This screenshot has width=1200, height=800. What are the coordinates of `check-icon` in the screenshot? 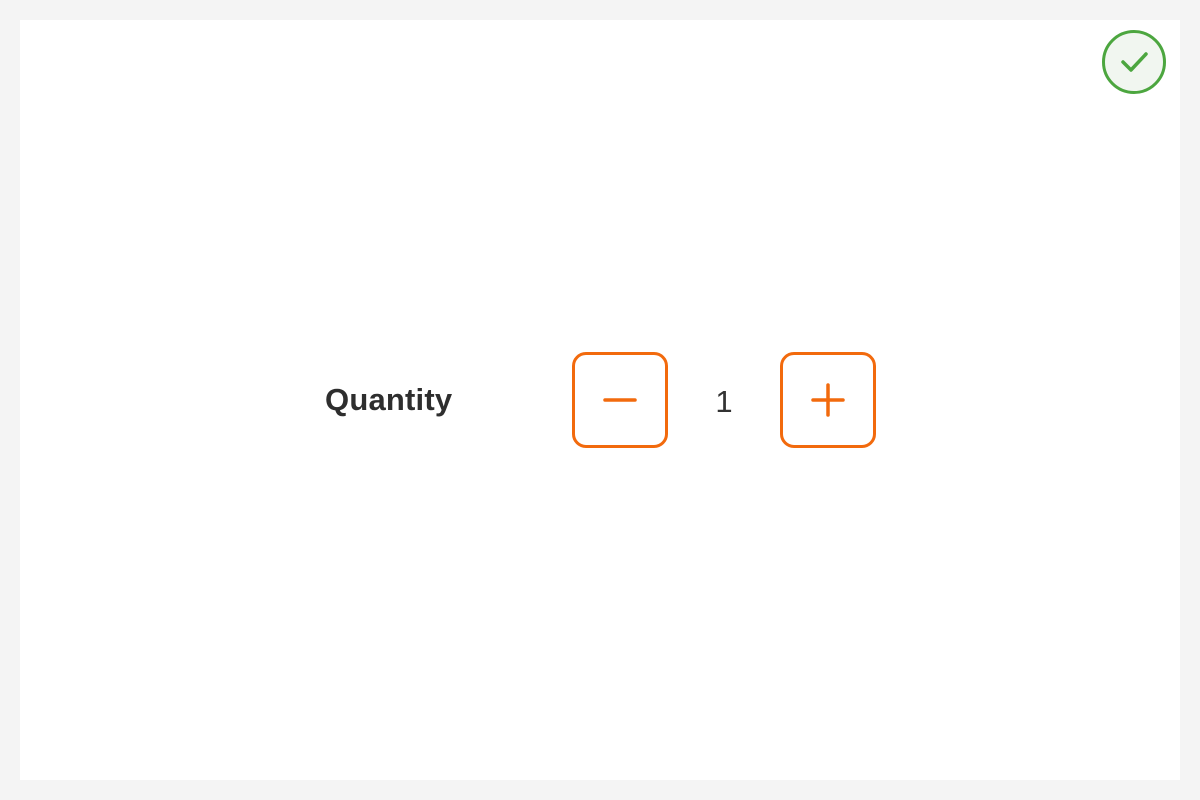 It's located at (1134, 62).